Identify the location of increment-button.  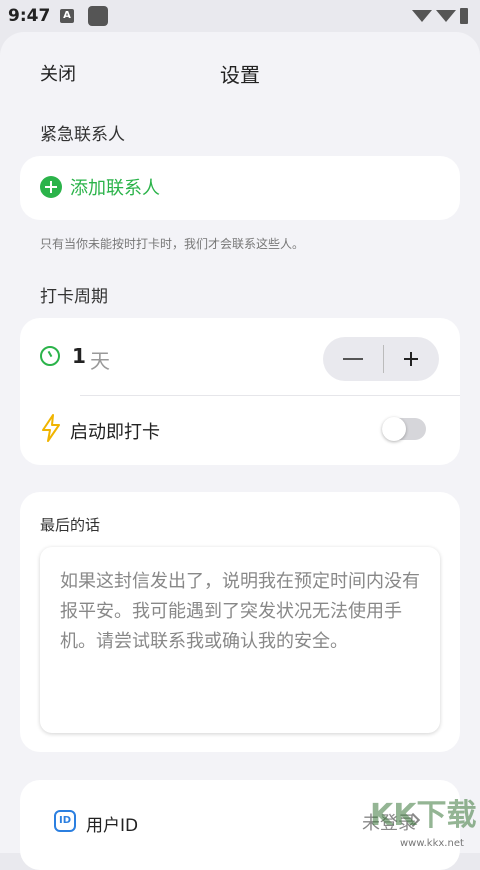
(411, 359).